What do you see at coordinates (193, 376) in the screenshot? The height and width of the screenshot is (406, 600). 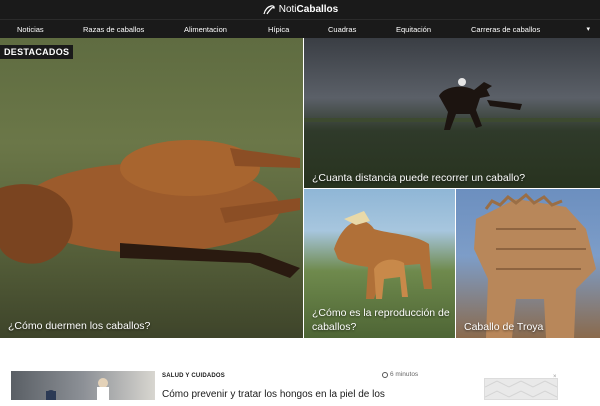 I see `article-category: SALUD Y CUIDADOS` at bounding box center [193, 376].